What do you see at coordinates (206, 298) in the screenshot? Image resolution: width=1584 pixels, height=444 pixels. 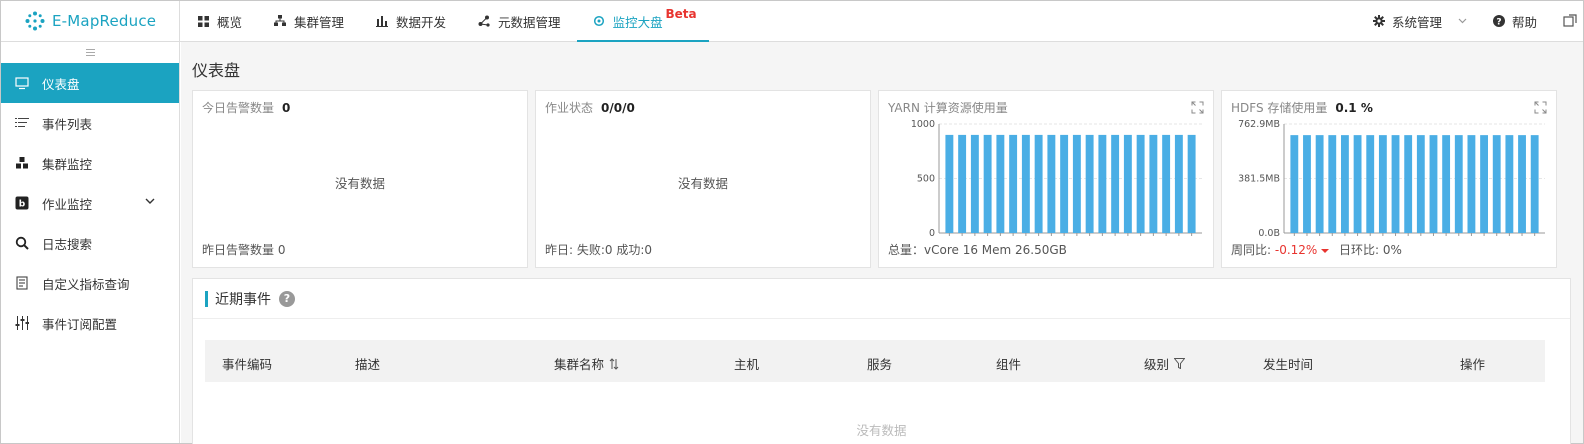 I see `title-accent-bar` at bounding box center [206, 298].